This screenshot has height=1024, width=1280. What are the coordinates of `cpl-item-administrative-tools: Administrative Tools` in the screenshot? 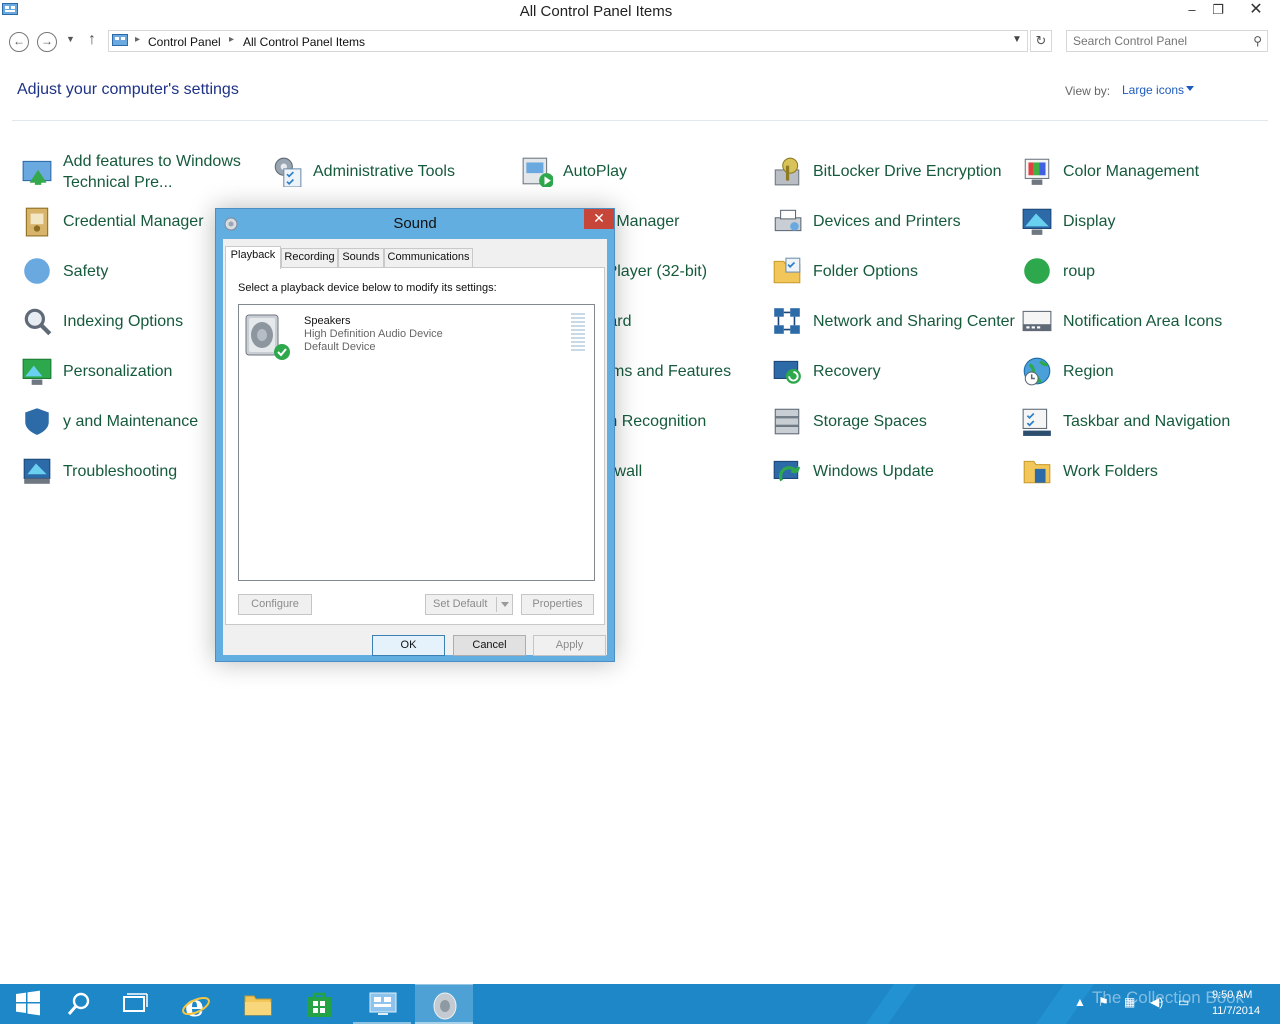 It's located at (386, 171).